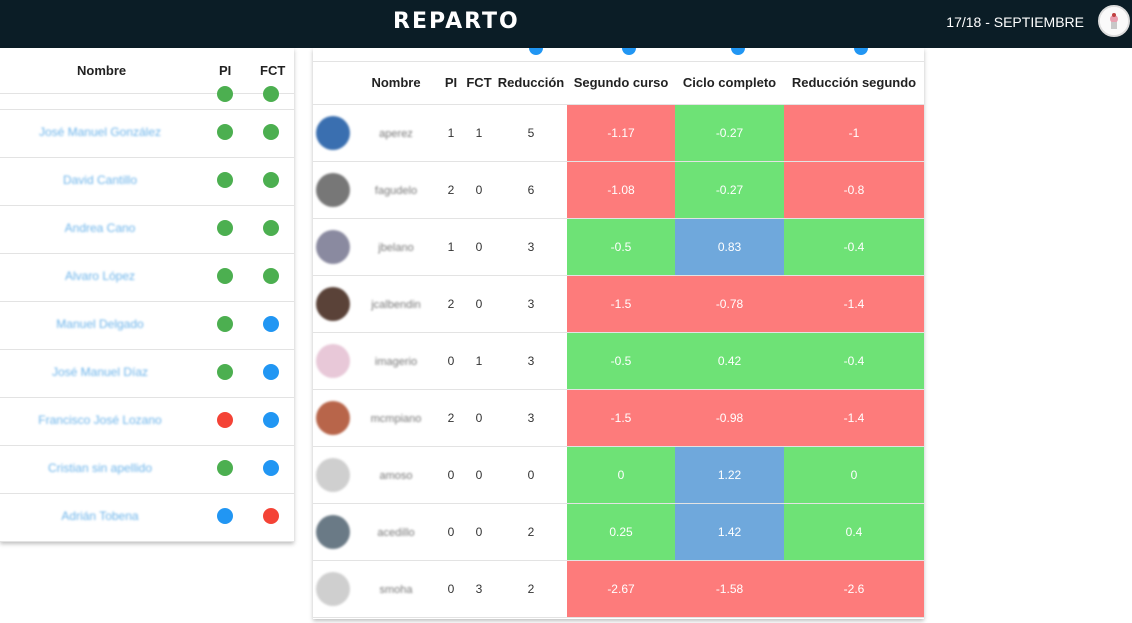 This screenshot has width=1132, height=623. I want to click on username: amoso, so click(395, 476).